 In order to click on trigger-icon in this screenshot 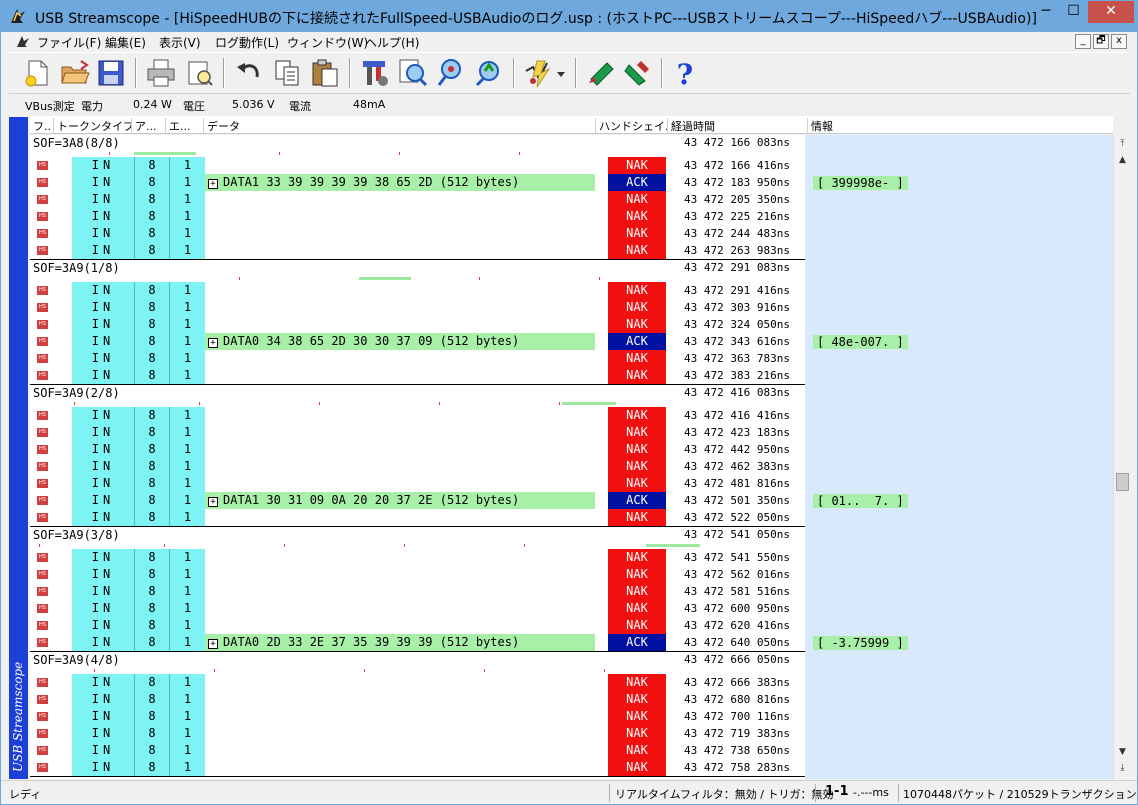, I will do `click(539, 73)`.